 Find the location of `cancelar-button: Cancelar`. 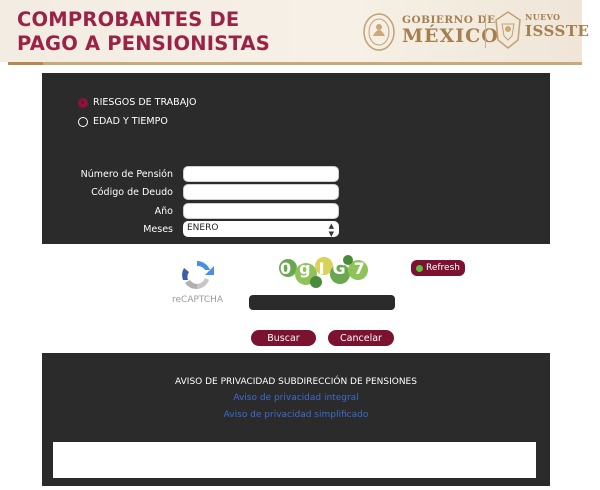

cancelar-button: Cancelar is located at coordinates (361, 338).